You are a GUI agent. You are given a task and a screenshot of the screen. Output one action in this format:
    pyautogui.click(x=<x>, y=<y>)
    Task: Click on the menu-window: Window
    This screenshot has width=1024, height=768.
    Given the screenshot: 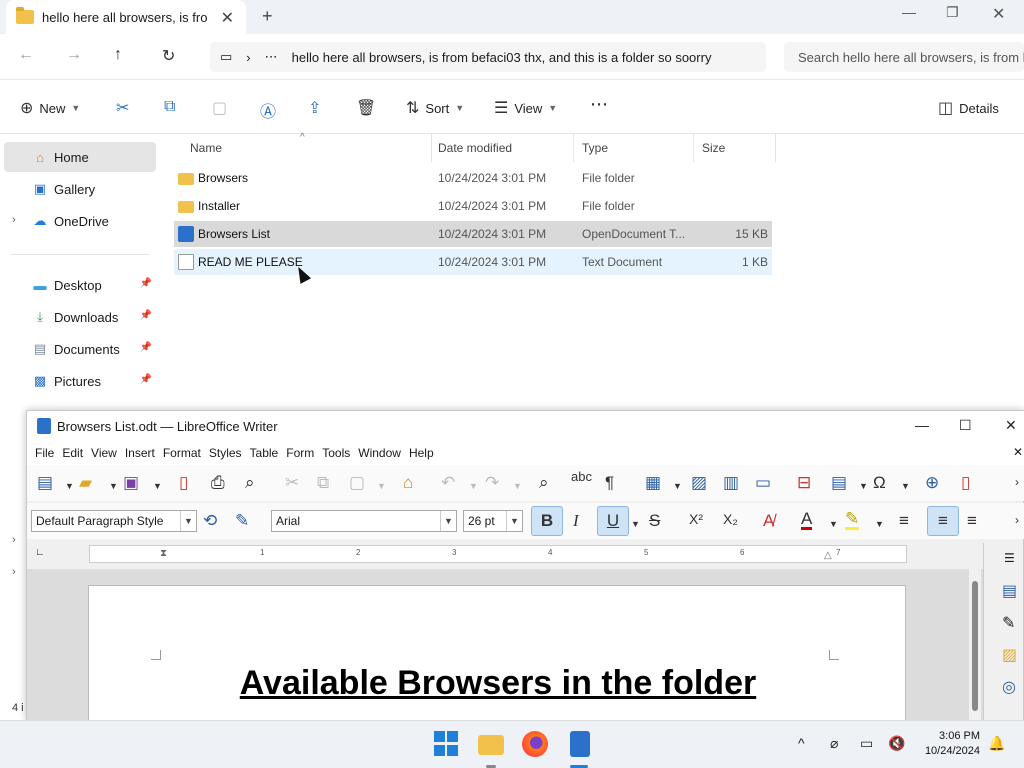 What is the action you would take?
    pyautogui.click(x=383, y=453)
    